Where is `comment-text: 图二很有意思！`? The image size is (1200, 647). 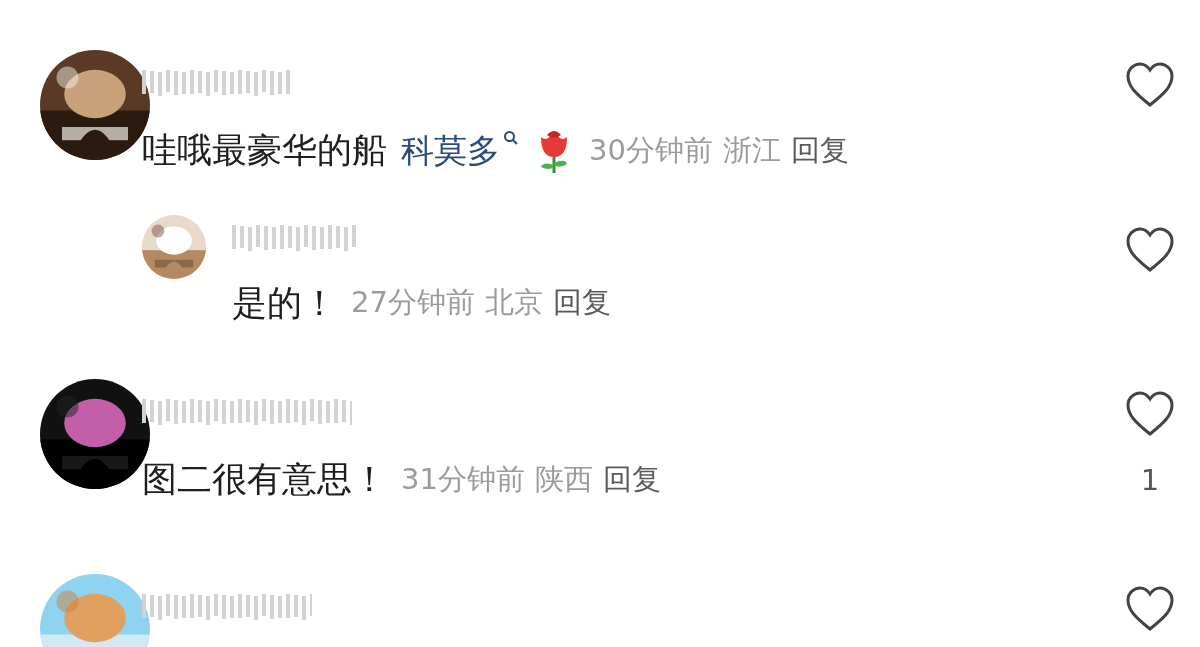
comment-text: 图二很有意思！ is located at coordinates (264, 479).